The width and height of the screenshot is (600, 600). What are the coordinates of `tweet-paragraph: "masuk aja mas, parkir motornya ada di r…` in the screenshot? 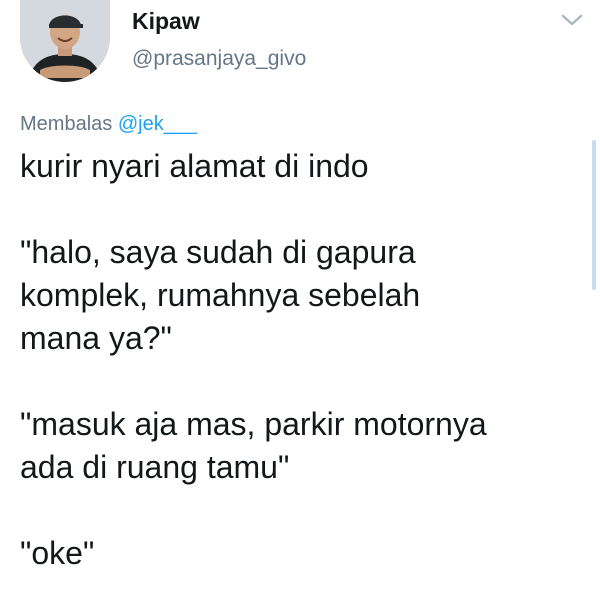 It's located at (253, 445).